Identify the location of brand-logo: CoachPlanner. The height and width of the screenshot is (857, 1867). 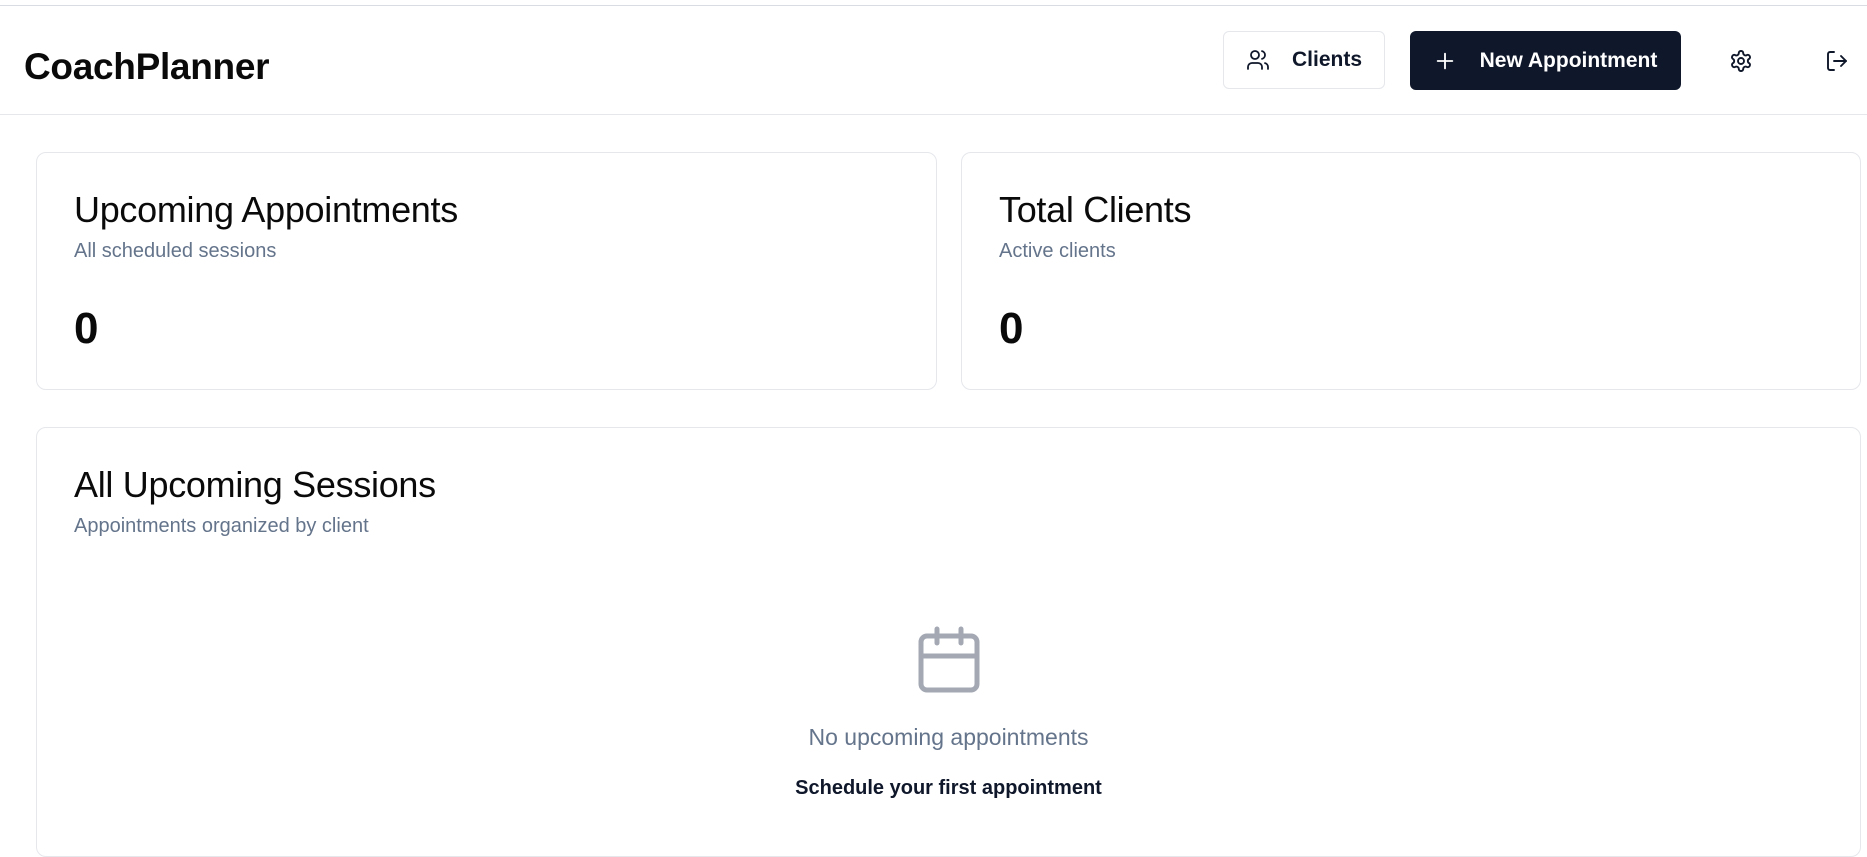
(147, 67).